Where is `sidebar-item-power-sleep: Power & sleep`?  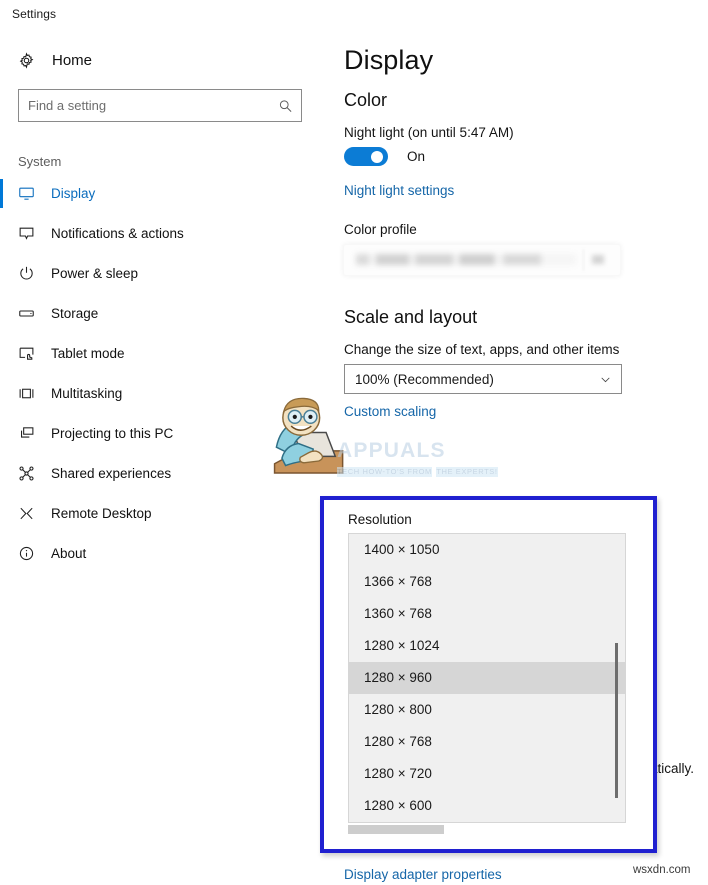 sidebar-item-power-sleep: Power & sleep is located at coordinates (160, 273).